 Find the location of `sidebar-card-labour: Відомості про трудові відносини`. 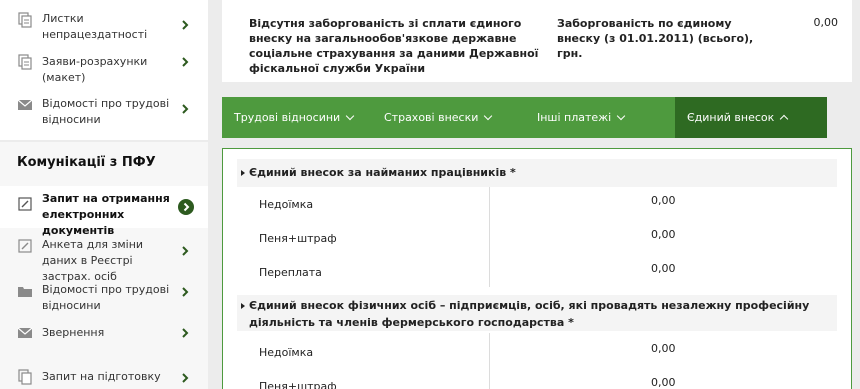

sidebar-card-labour: Відомості про трудові відносини is located at coordinates (104, 110).